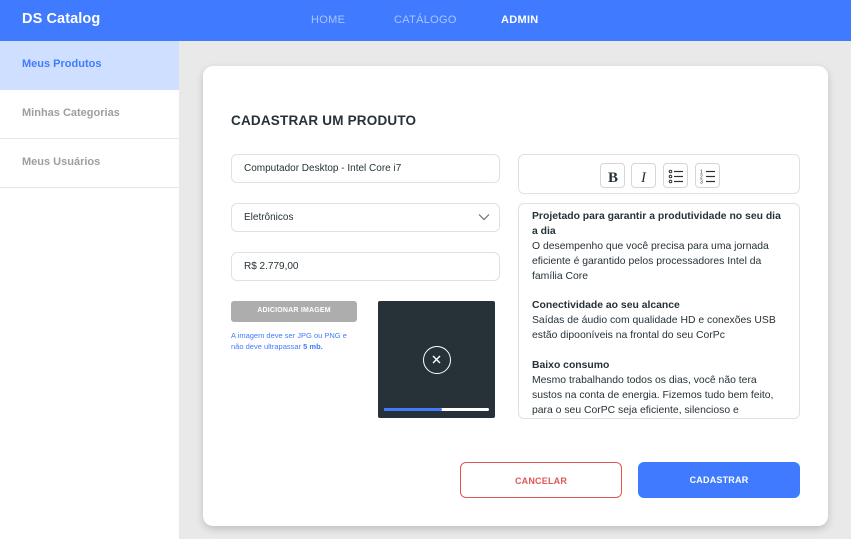 This screenshot has height=539, width=851. What do you see at coordinates (413, 409) in the screenshot?
I see `upload-progress-fill` at bounding box center [413, 409].